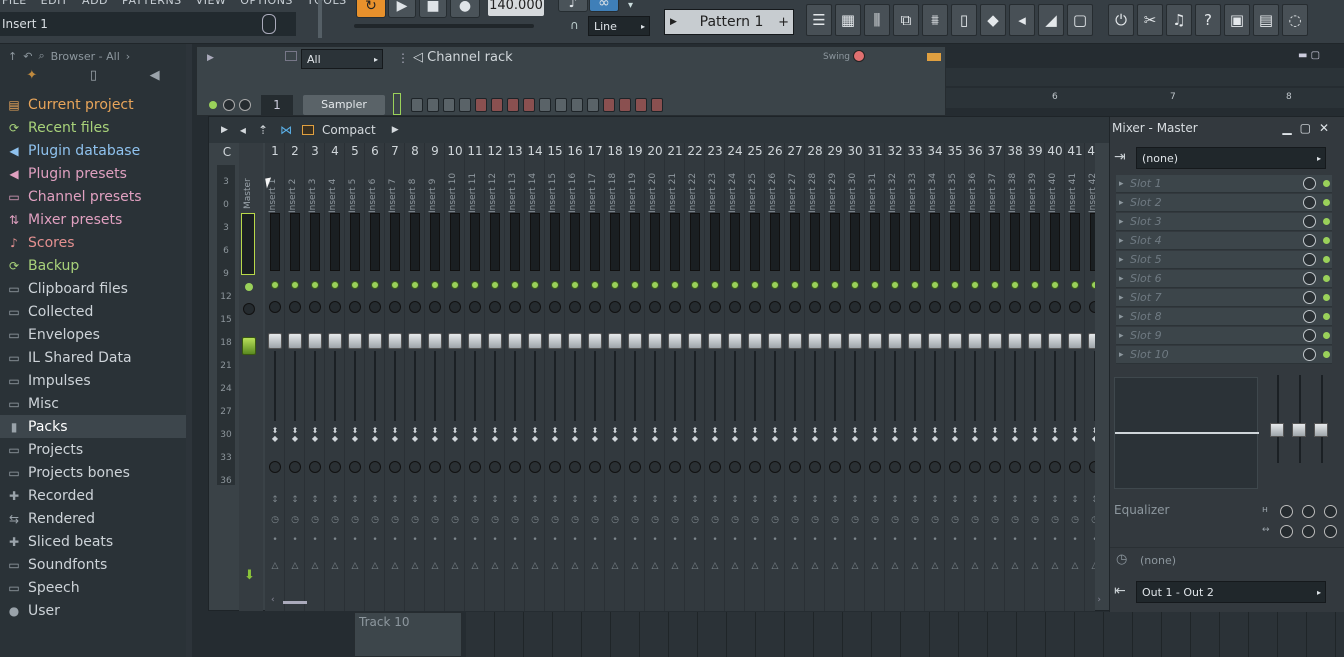 This screenshot has height=657, width=1344. What do you see at coordinates (1055, 377) in the screenshot?
I see `mixer-insert-40: 40 Insert 40 ⬍ ◆ ↕ ◷ • △` at bounding box center [1055, 377].